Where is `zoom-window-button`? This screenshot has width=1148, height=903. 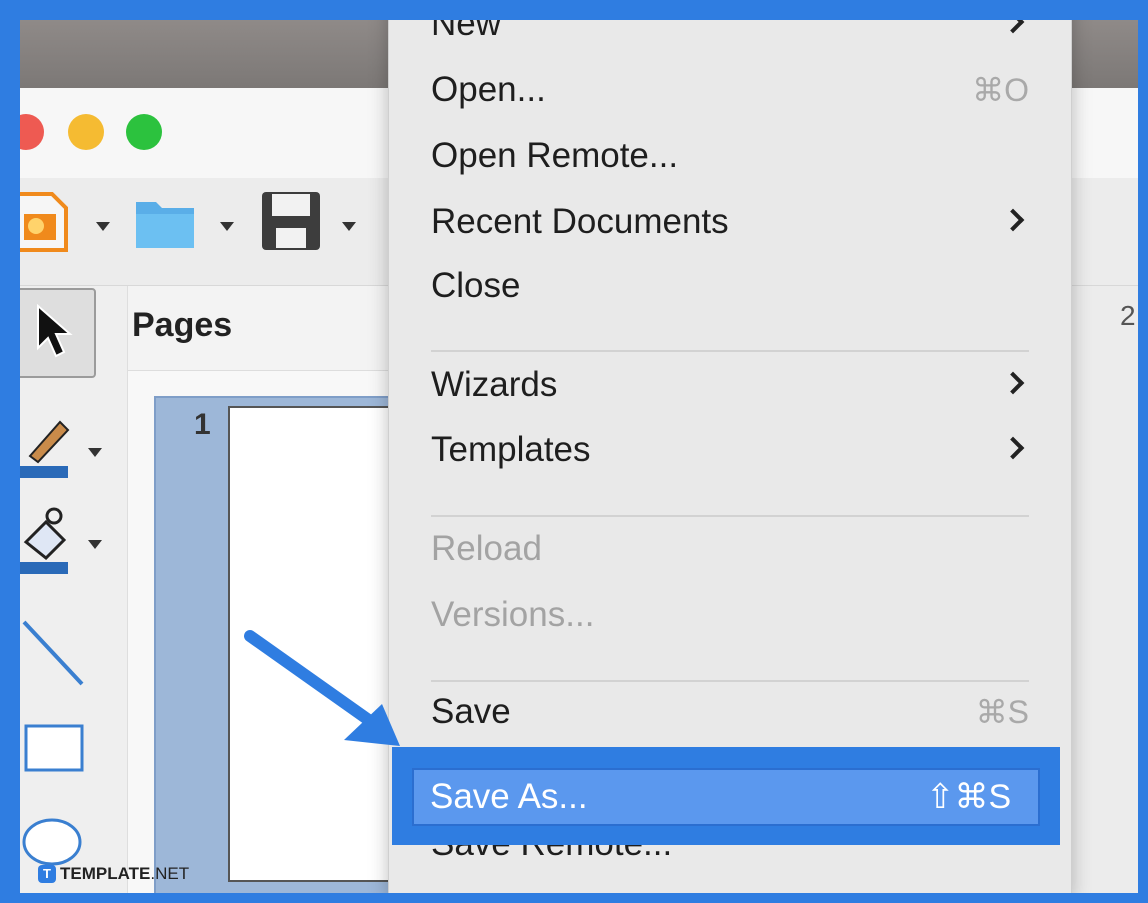
zoom-window-button is located at coordinates (144, 132).